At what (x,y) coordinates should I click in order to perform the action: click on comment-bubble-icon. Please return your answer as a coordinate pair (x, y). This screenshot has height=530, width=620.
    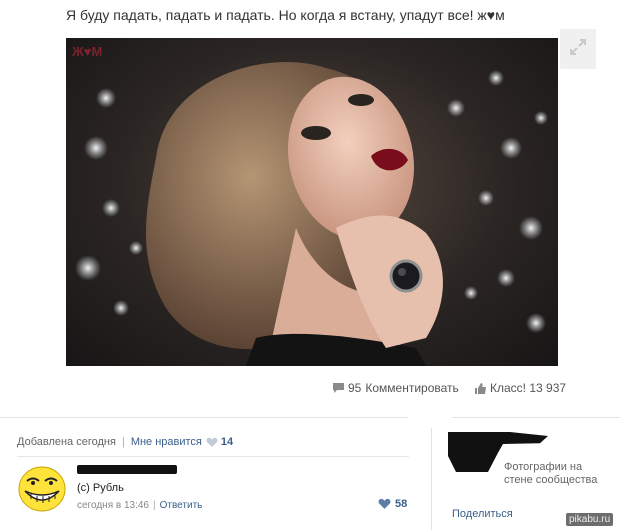
    Looking at the image, I should click on (338, 388).